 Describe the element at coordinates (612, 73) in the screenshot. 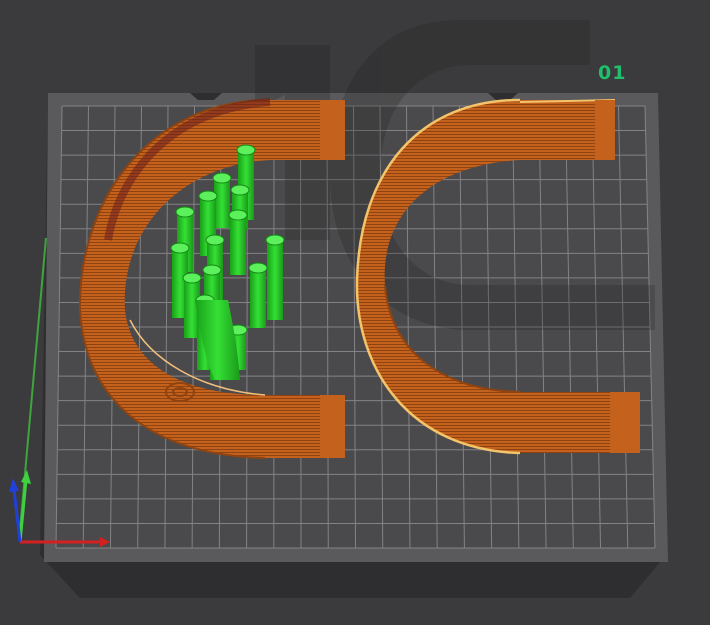

I see `plate-number-label: 01` at that location.